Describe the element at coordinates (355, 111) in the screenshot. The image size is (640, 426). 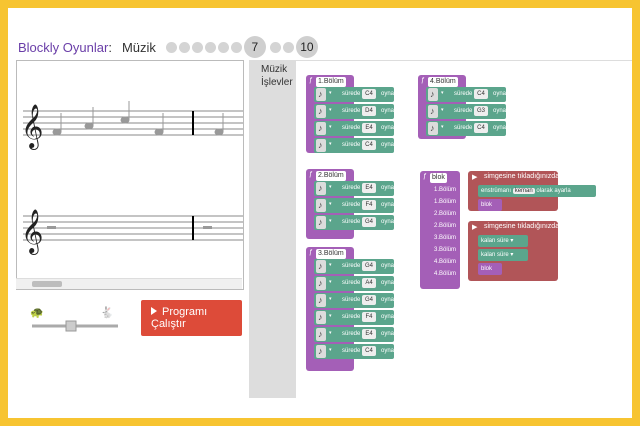
I see `play-note-block: ♪ ▾ sürede D4 oynat` at that location.